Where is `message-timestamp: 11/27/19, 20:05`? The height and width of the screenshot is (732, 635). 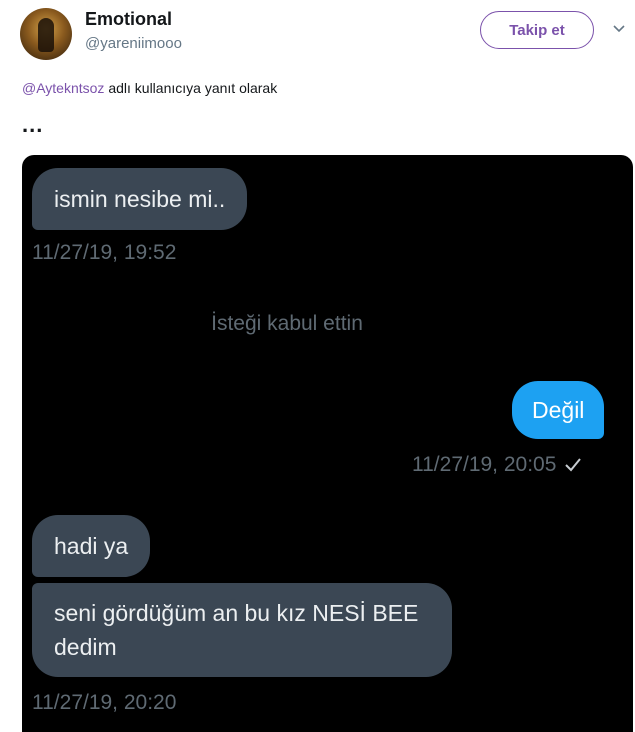 message-timestamp: 11/27/19, 20:05 is located at coordinates (484, 464).